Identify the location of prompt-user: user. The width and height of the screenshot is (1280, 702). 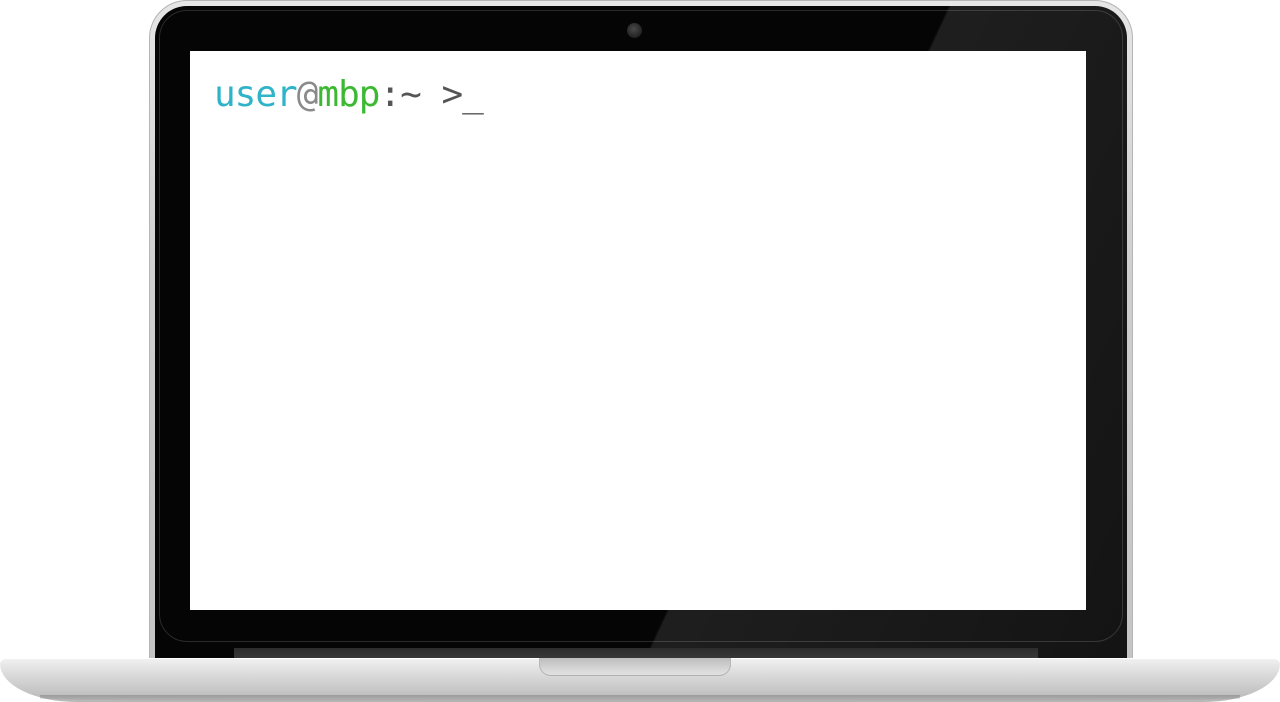
(256, 94).